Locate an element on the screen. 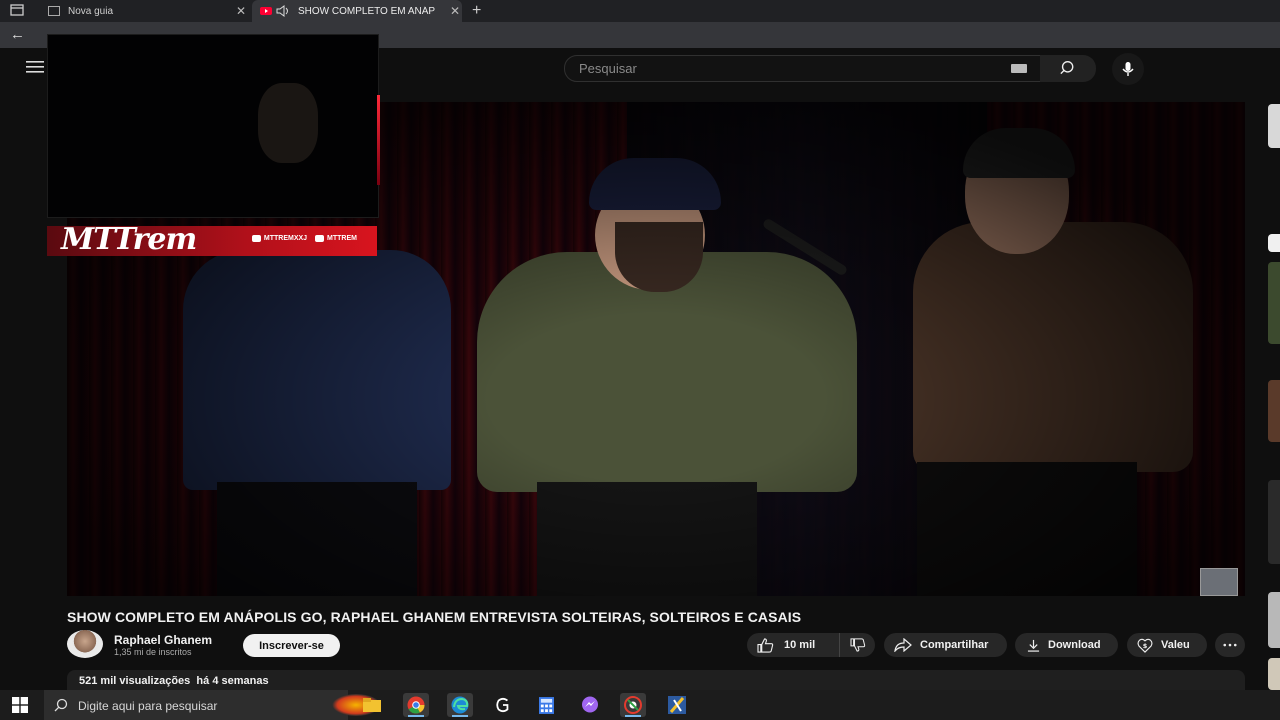 The width and height of the screenshot is (1280, 720). keyboard-icon is located at coordinates (1019, 68).